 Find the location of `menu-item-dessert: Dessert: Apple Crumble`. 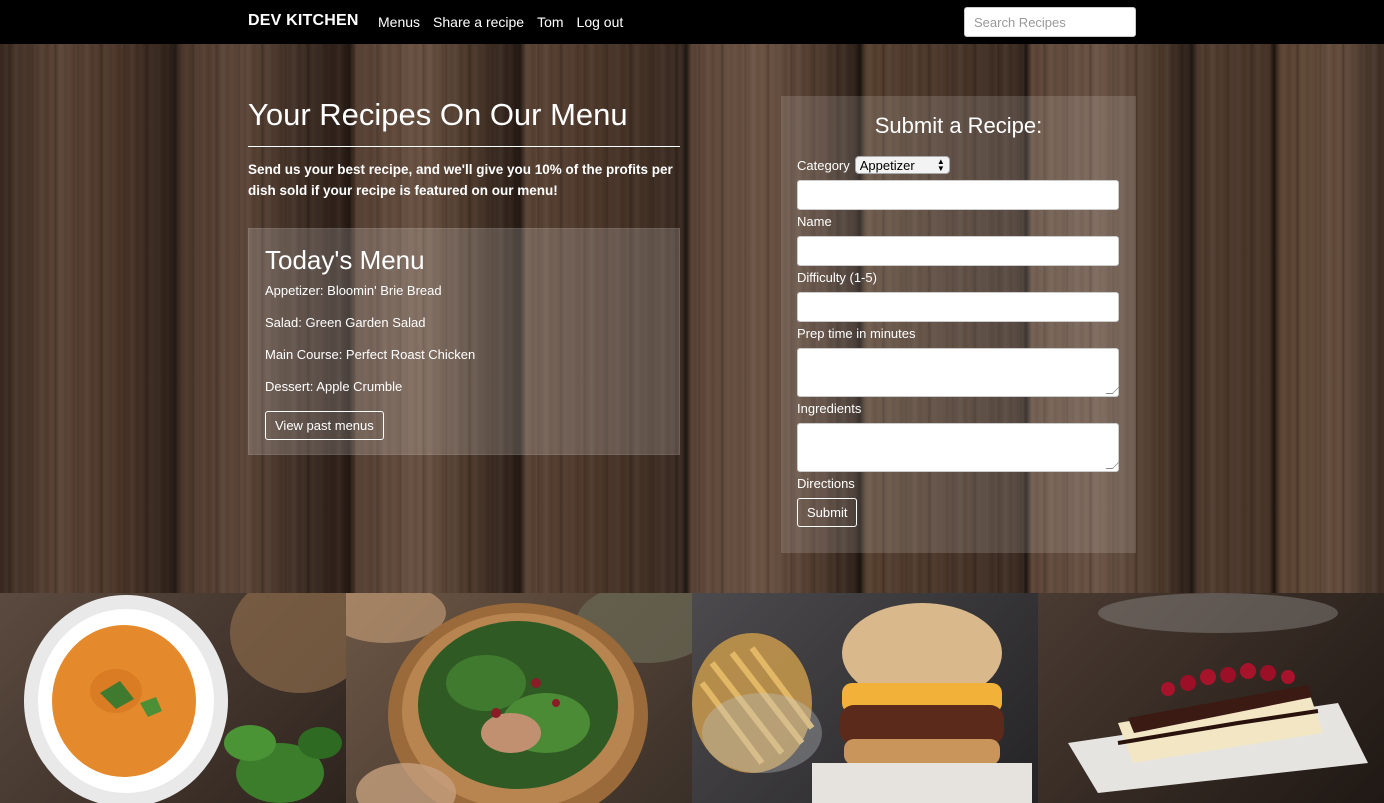

menu-item-dessert: Dessert: Apple Crumble is located at coordinates (334, 386).